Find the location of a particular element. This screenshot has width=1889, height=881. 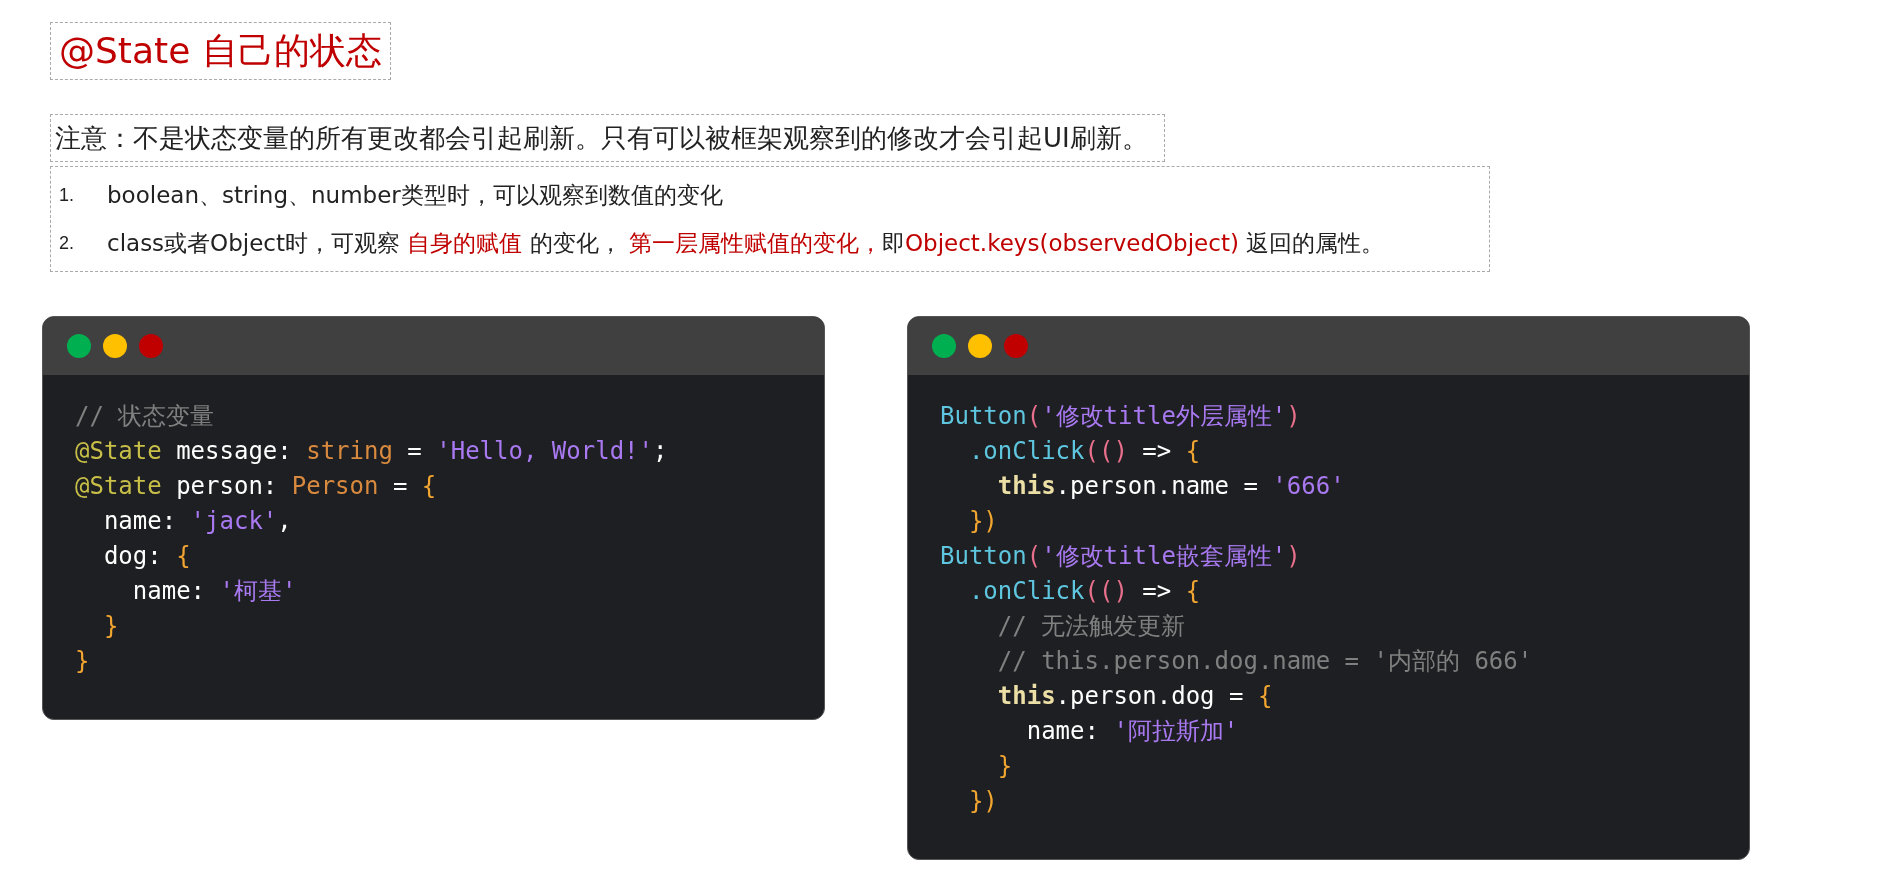

code-line: this.person.dog = { is located at coordinates (1135, 696).